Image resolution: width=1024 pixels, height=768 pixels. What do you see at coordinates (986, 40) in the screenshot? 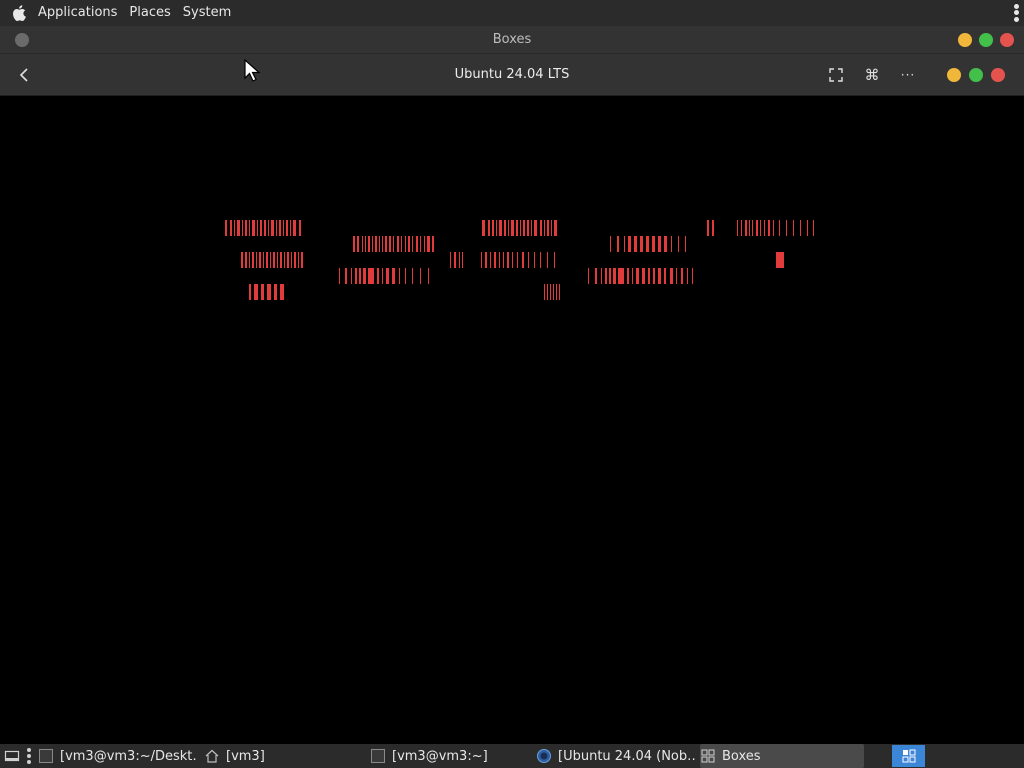
I see `maximize-button` at bounding box center [986, 40].